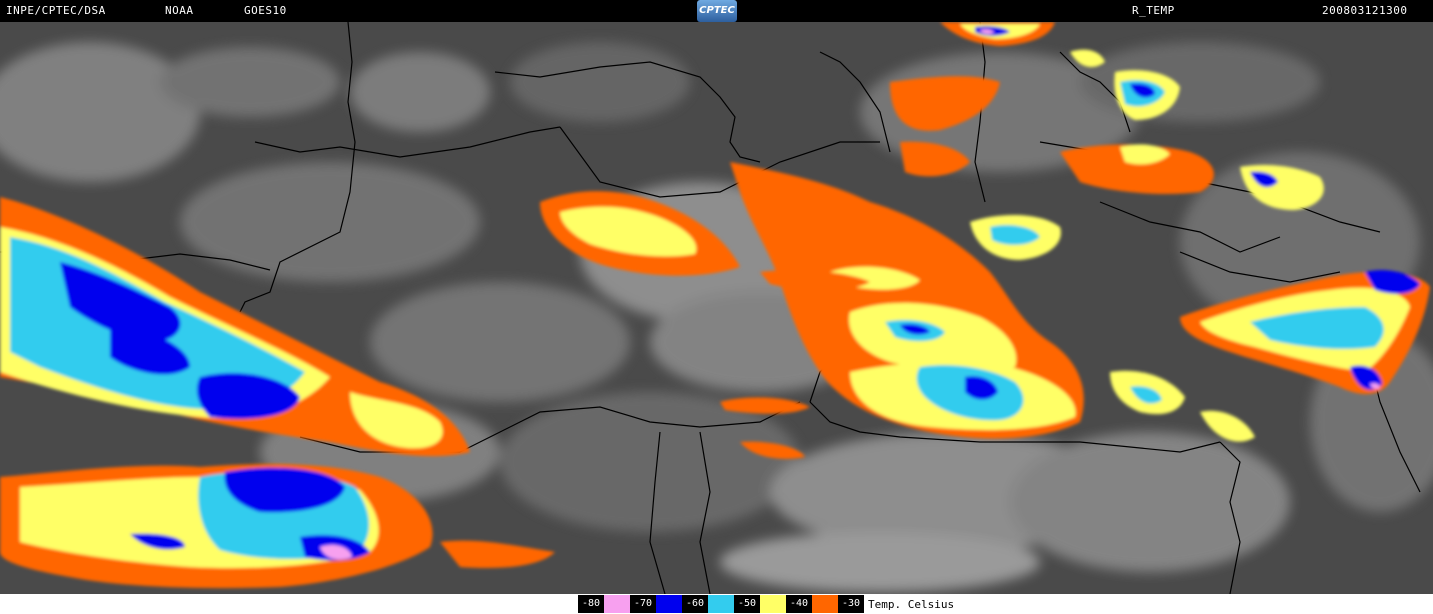 The width and height of the screenshot is (1433, 614). What do you see at coordinates (799, 604) in the screenshot?
I see `legend-label-minus40: -40` at bounding box center [799, 604].